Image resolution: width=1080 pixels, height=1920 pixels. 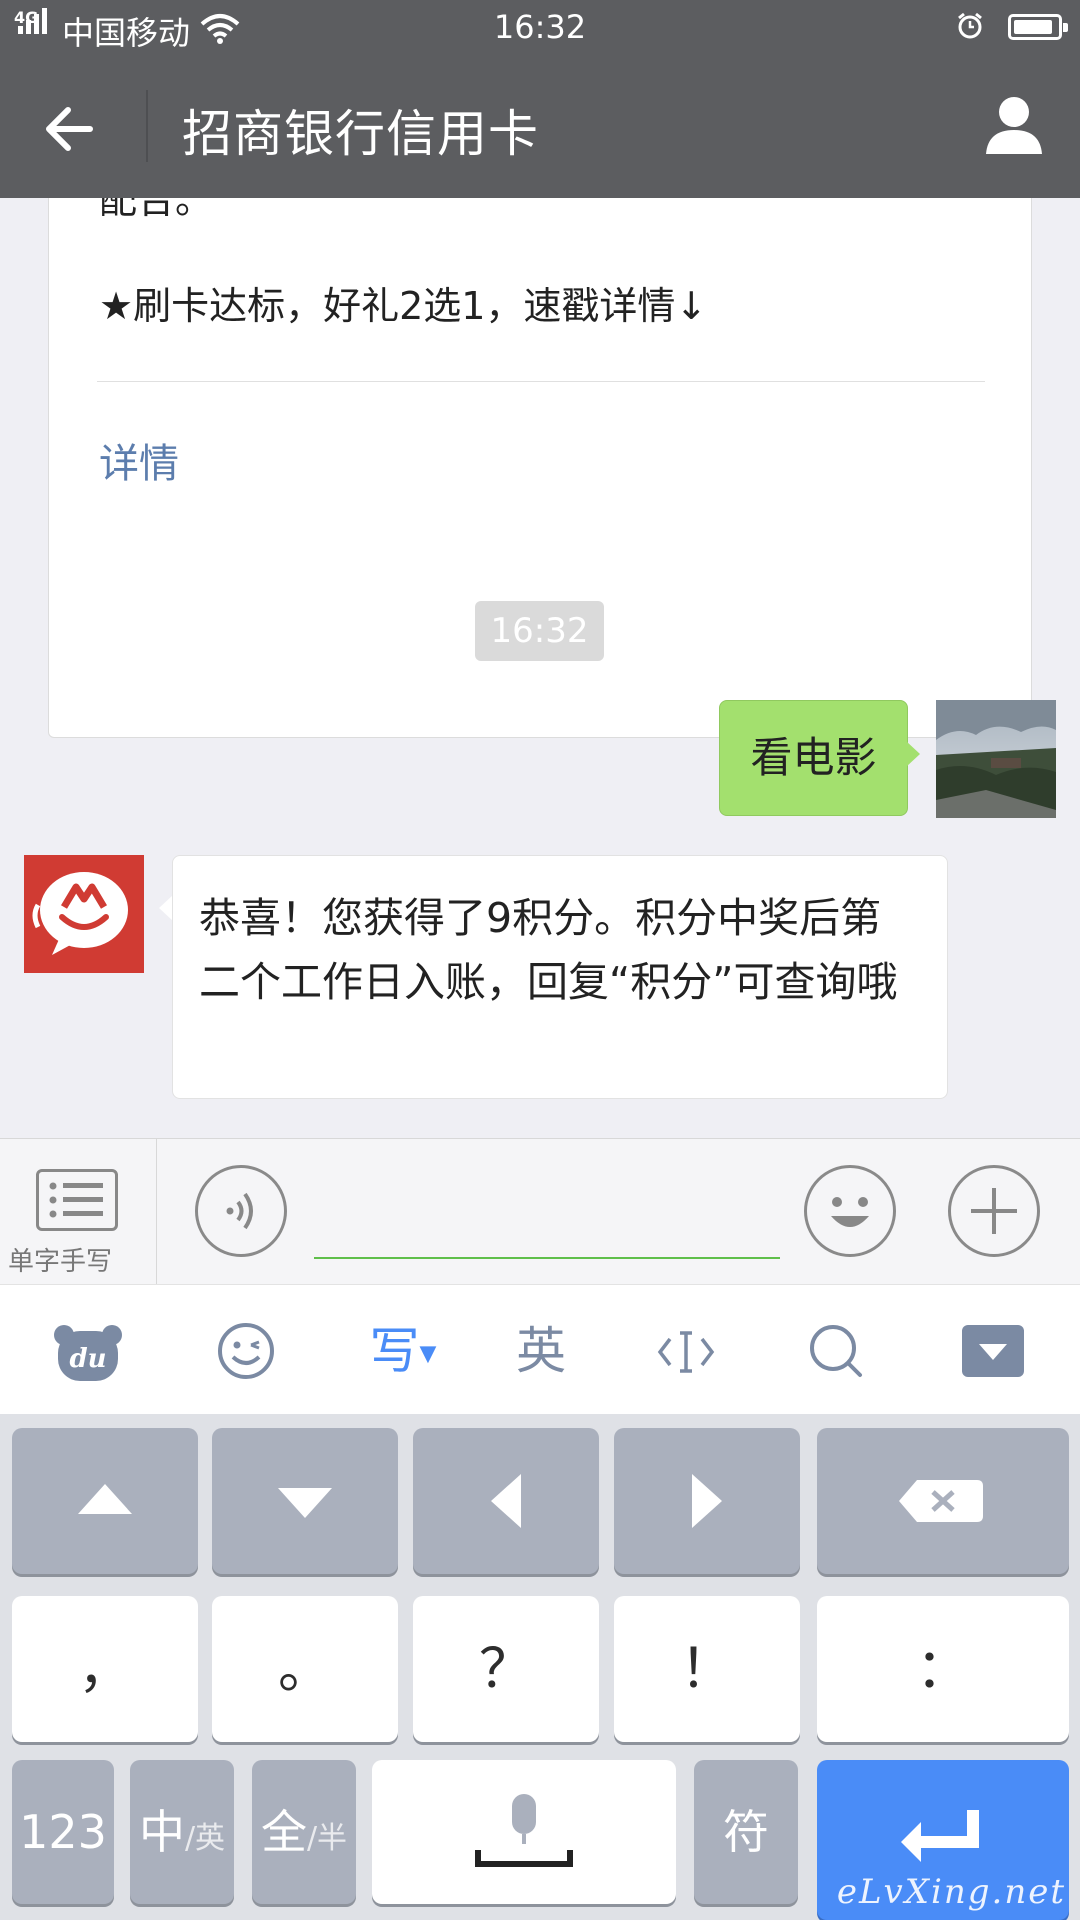 I want to click on key-right, so click(x=707, y=1501).